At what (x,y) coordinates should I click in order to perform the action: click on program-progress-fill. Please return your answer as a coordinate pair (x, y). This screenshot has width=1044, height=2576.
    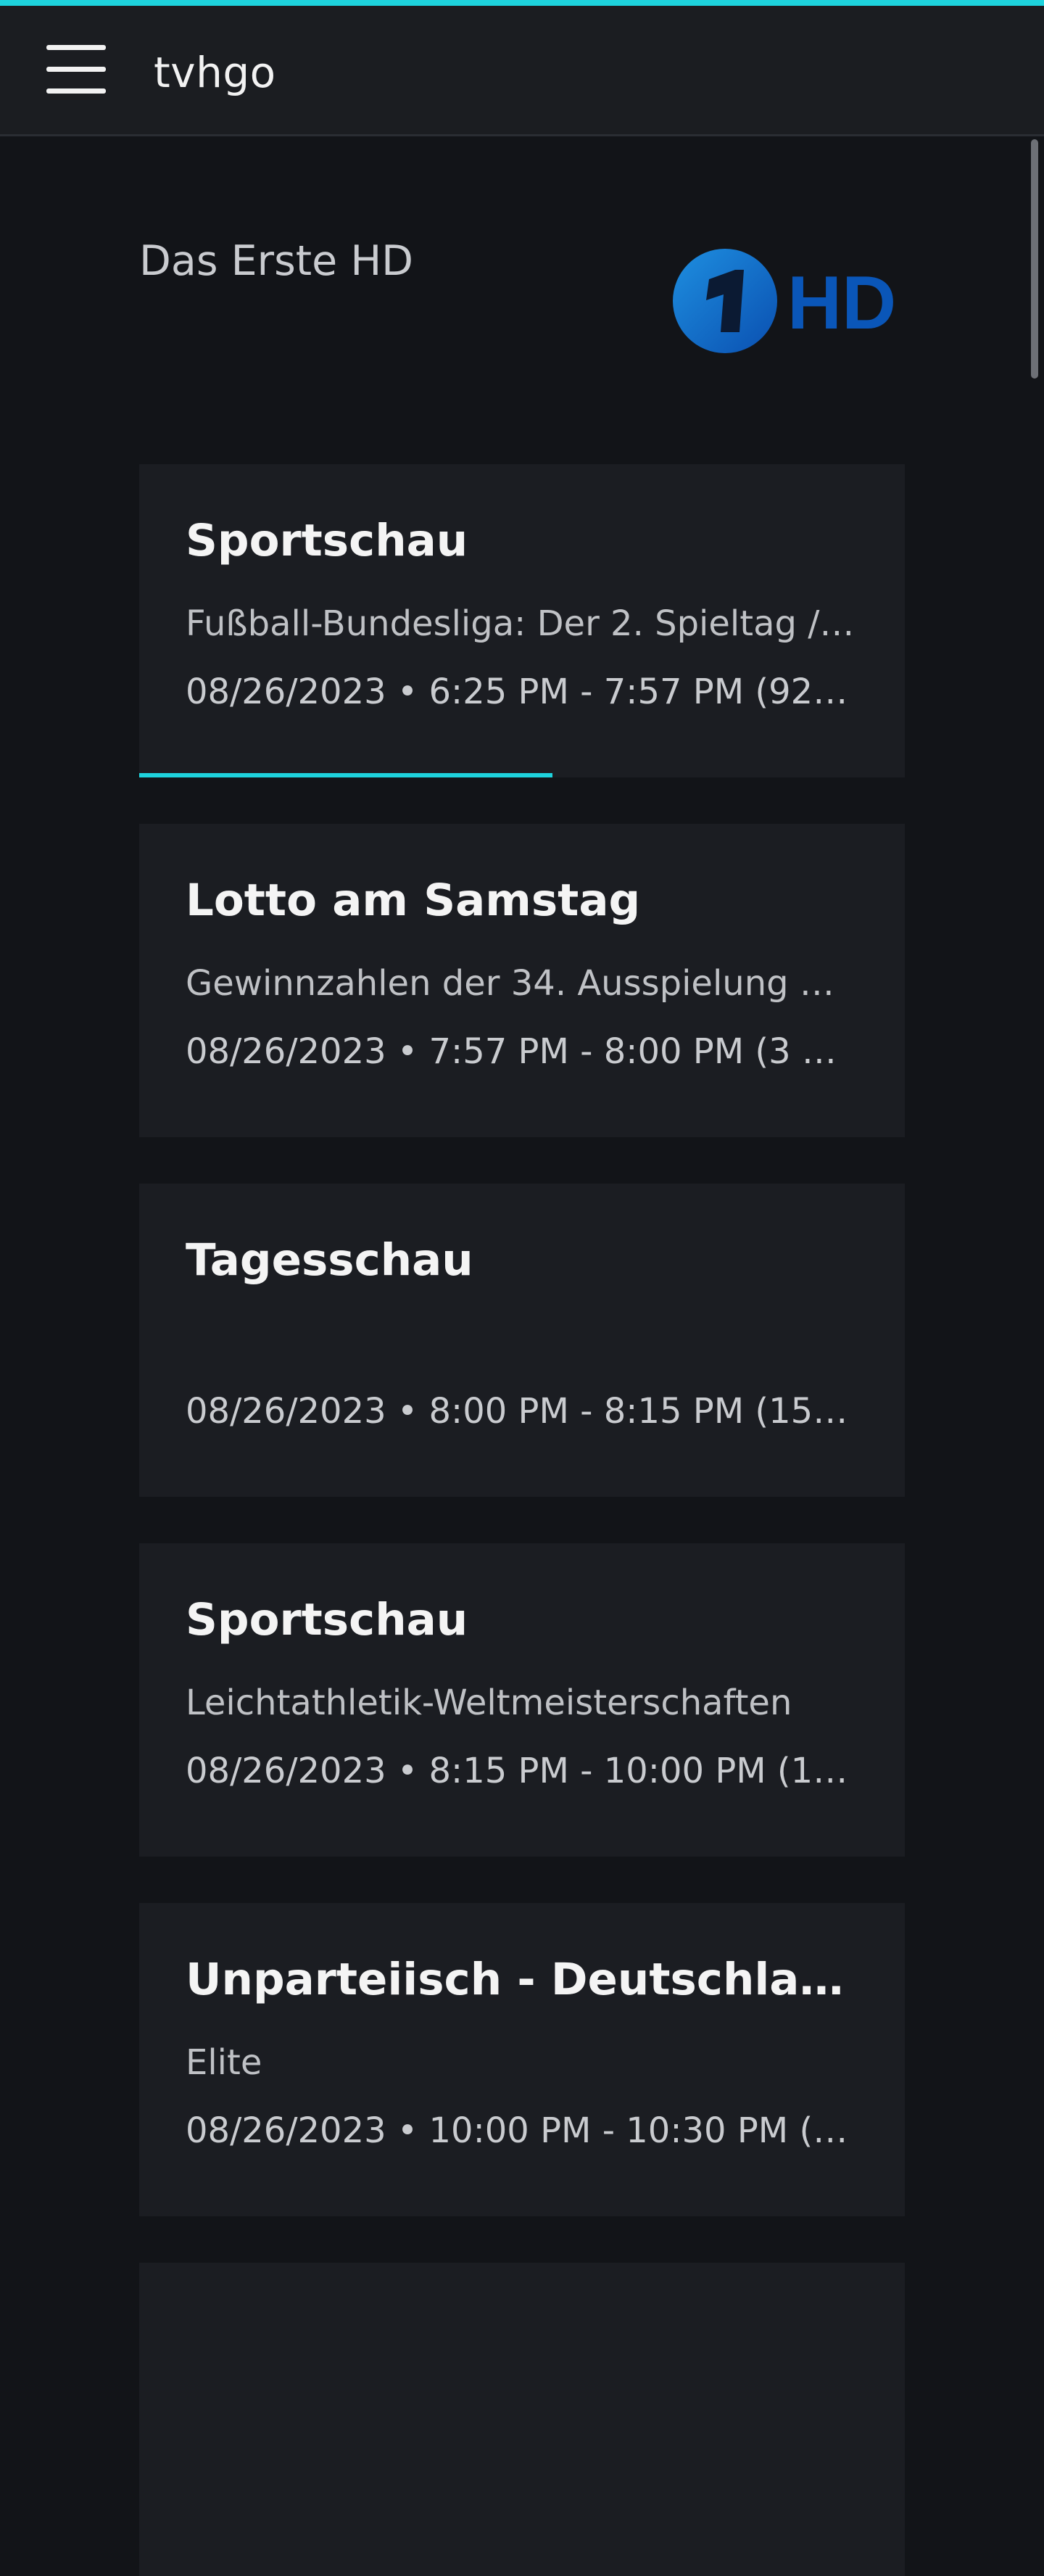
    Looking at the image, I should click on (346, 775).